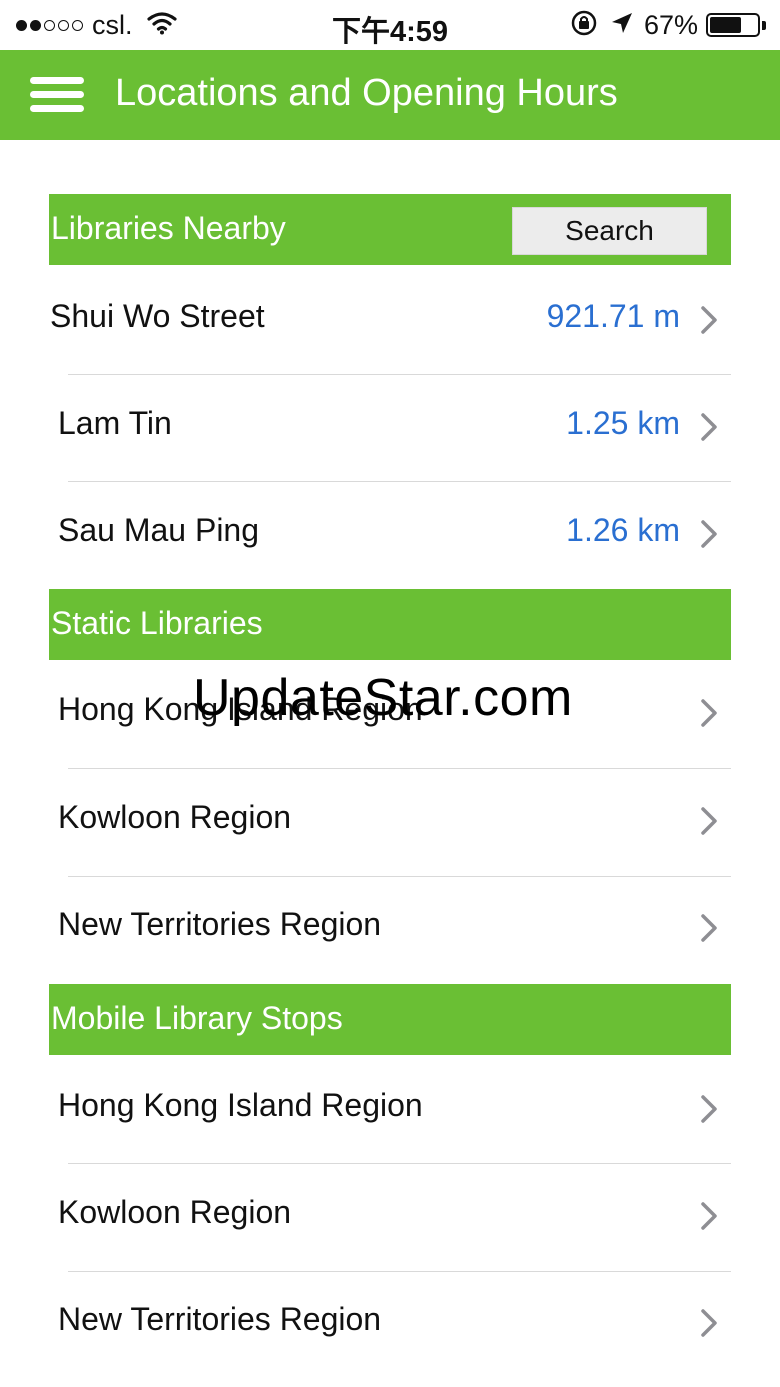 This screenshot has width=780, height=1387. I want to click on distance-label: 921.71 m, so click(613, 316).